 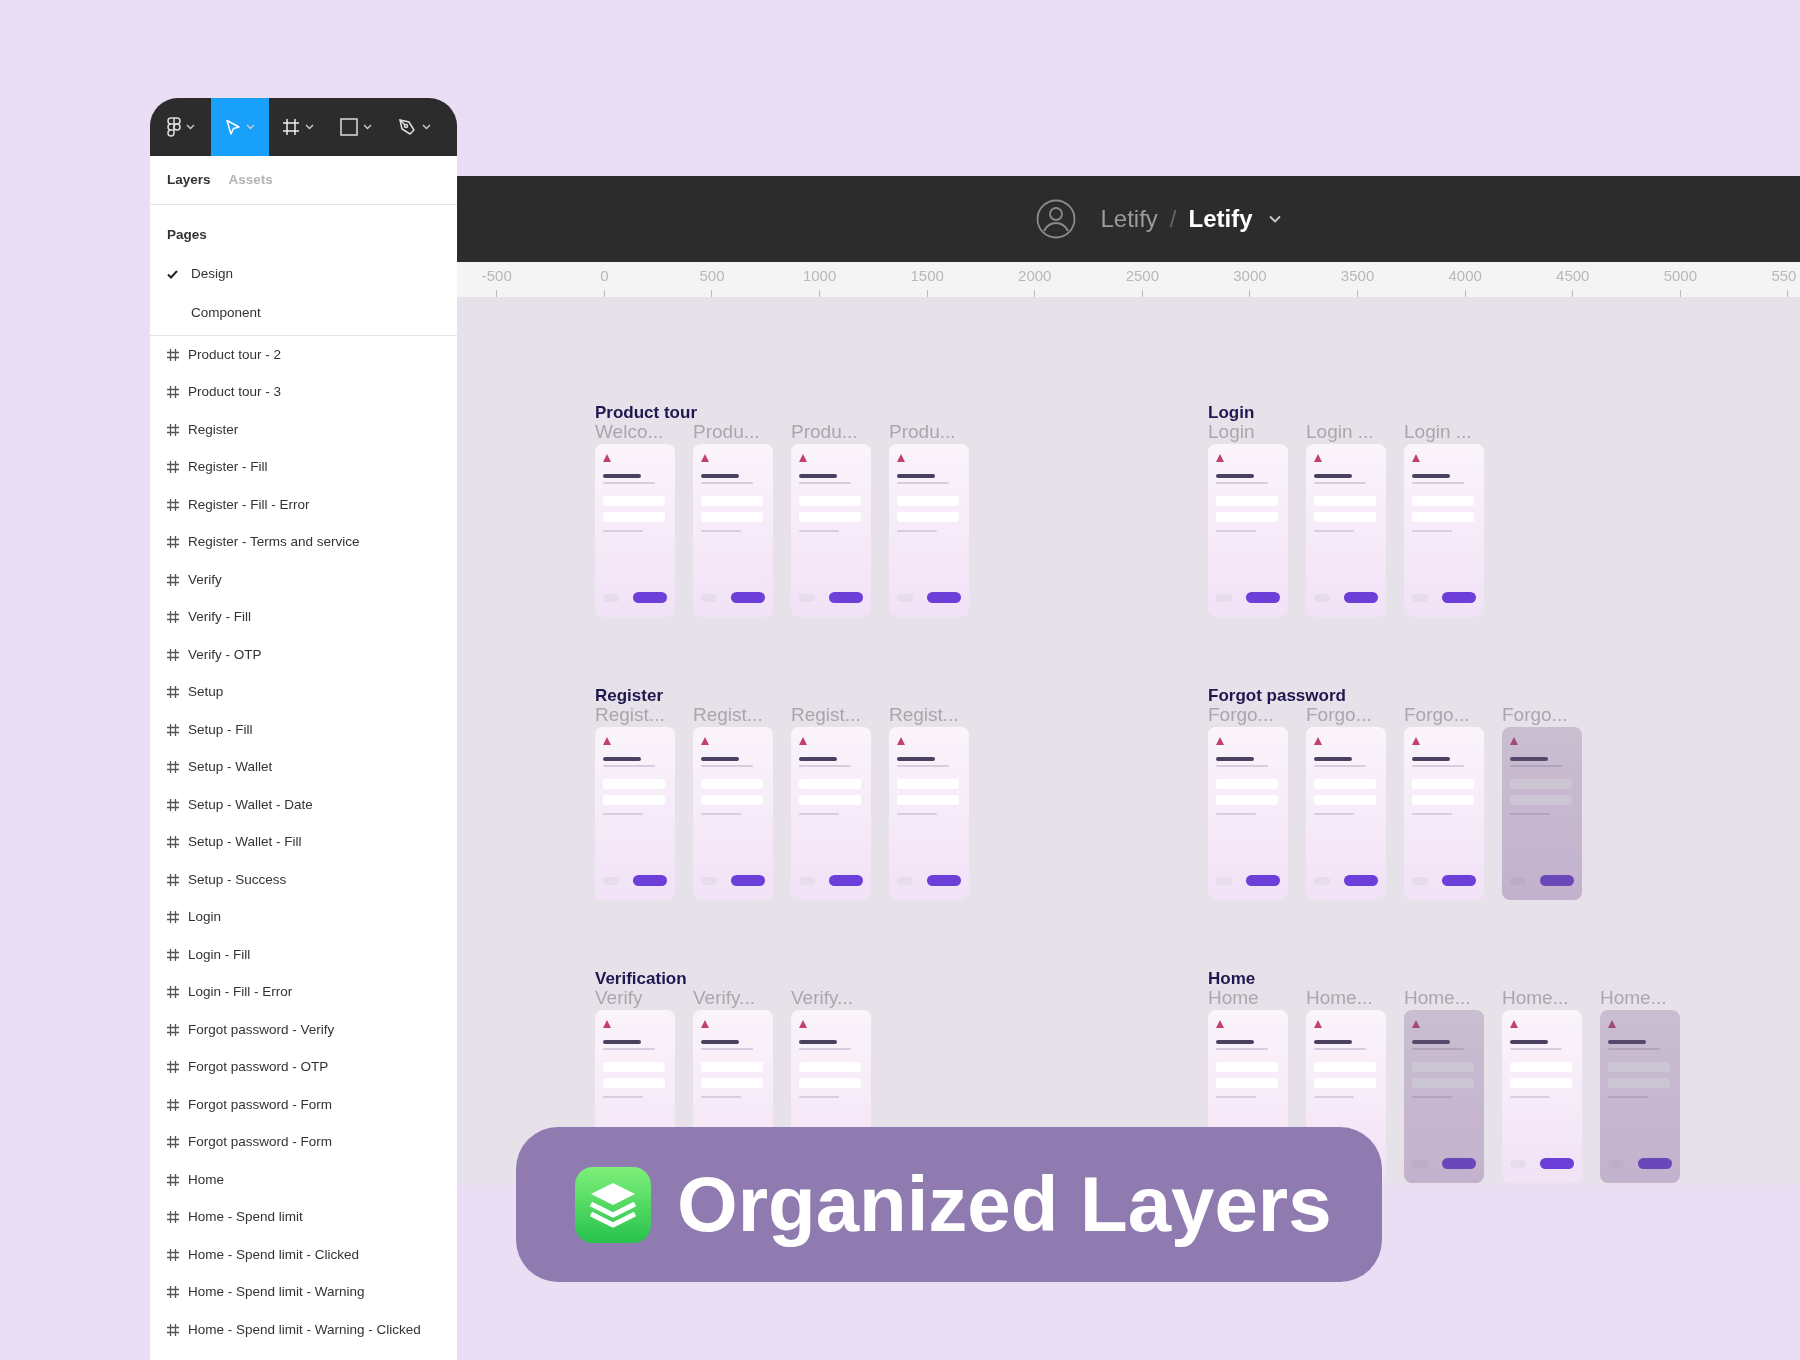 What do you see at coordinates (349, 127) in the screenshot?
I see `square-icon` at bounding box center [349, 127].